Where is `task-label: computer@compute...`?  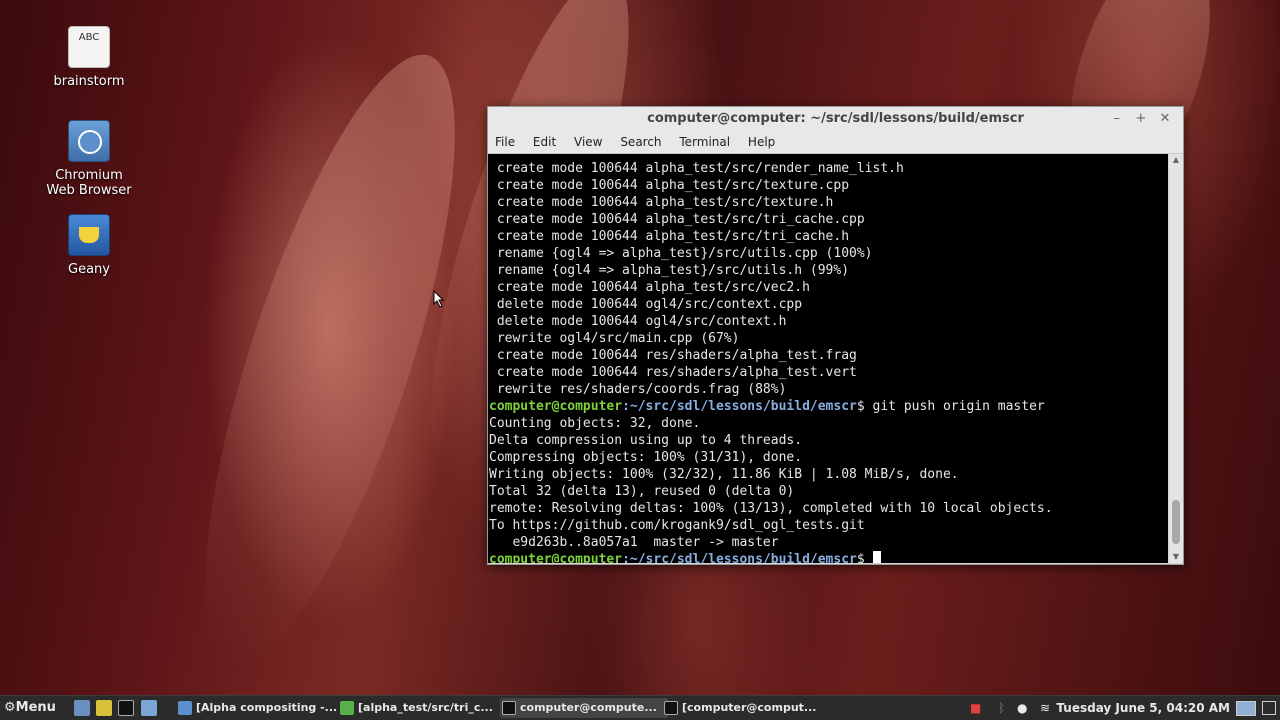
task-label: computer@compute... is located at coordinates (588, 707).